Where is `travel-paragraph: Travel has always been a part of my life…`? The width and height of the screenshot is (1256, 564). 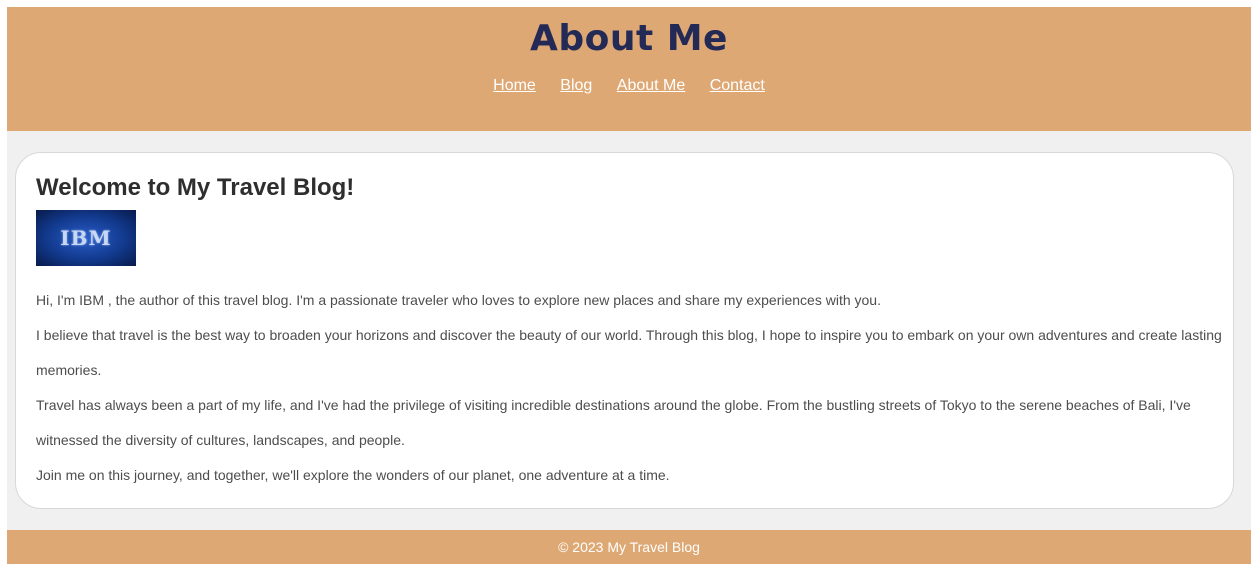 travel-paragraph: Travel has always been a part of my life… is located at coordinates (613, 422).